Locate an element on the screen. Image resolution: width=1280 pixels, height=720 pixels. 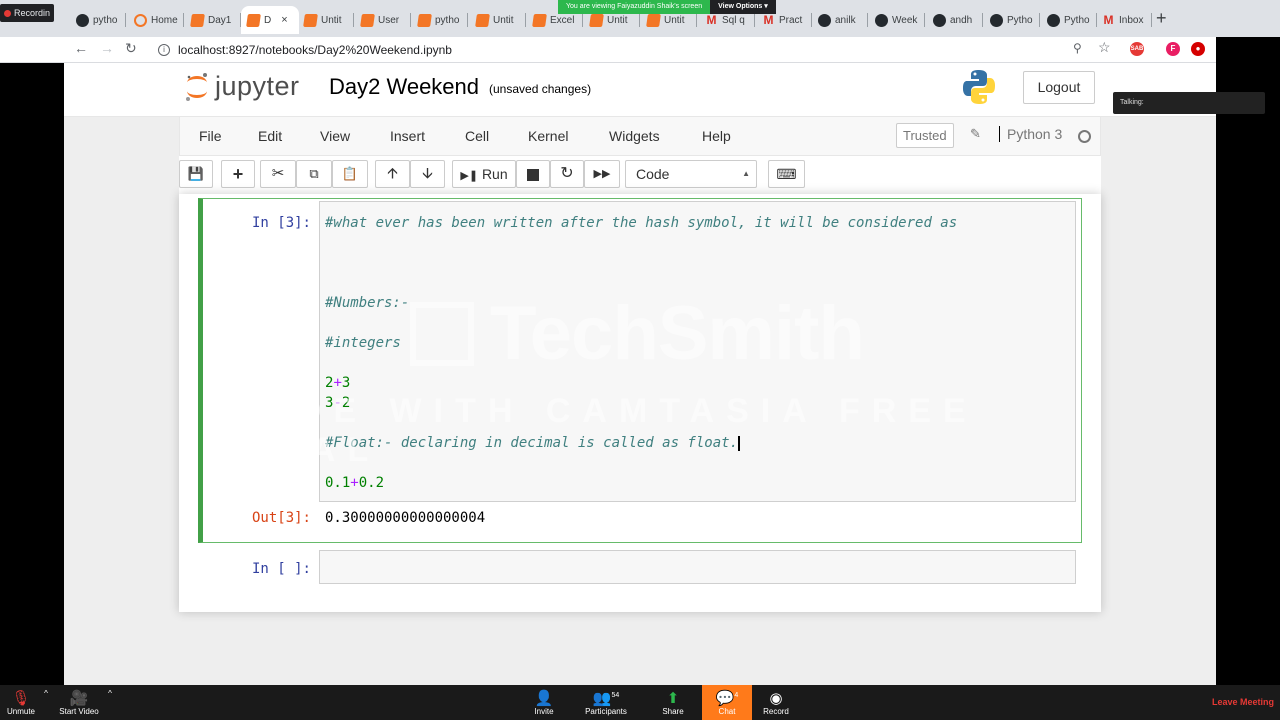
python-logo-icon is located at coordinates (979, 87).